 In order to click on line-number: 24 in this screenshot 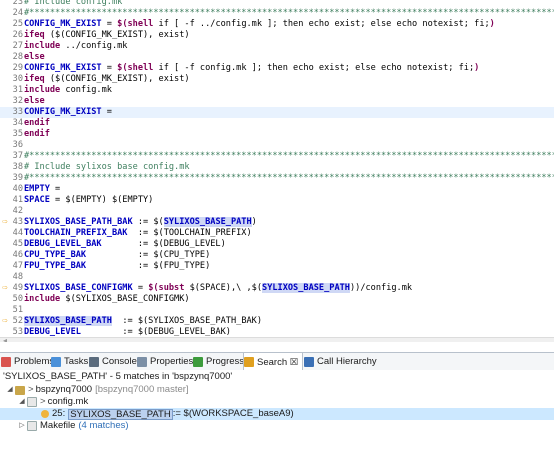, I will do `click(17, 13)`.